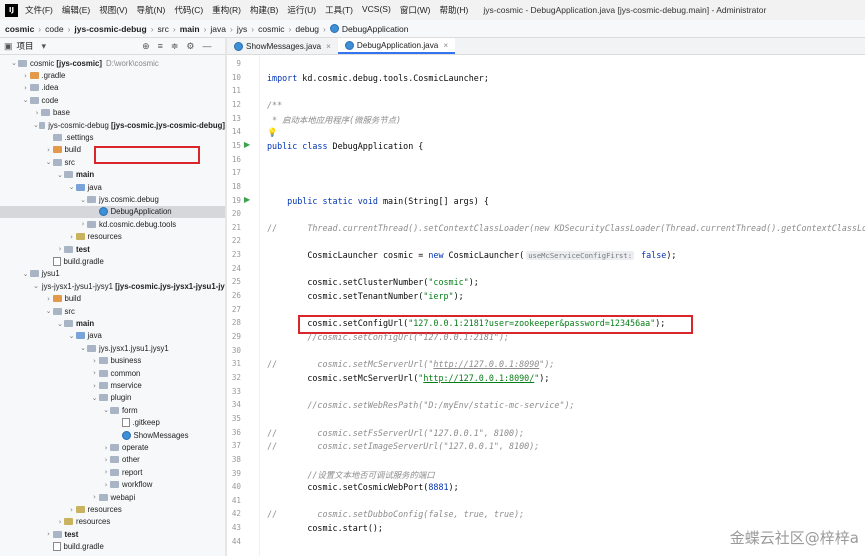 This screenshot has height=556, width=865. What do you see at coordinates (54, 29) in the screenshot?
I see `breadcrumb-item: code` at bounding box center [54, 29].